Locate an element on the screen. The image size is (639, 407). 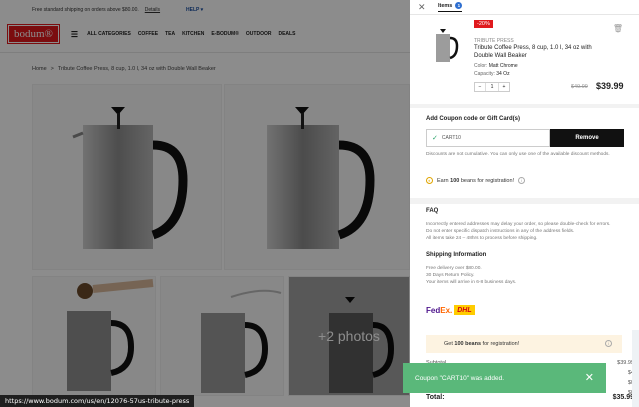
dhl-logo: DHL is located at coordinates (464, 310).